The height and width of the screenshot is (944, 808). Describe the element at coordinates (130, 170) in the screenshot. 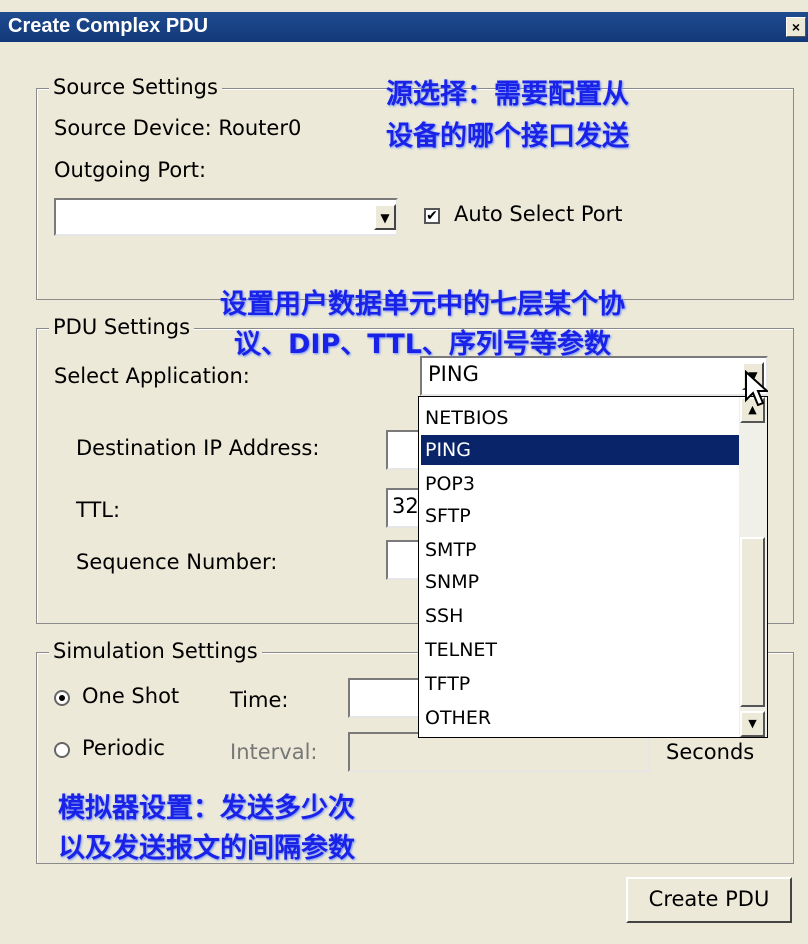

I see `outgoing-port-label: Outgoing Port:` at that location.